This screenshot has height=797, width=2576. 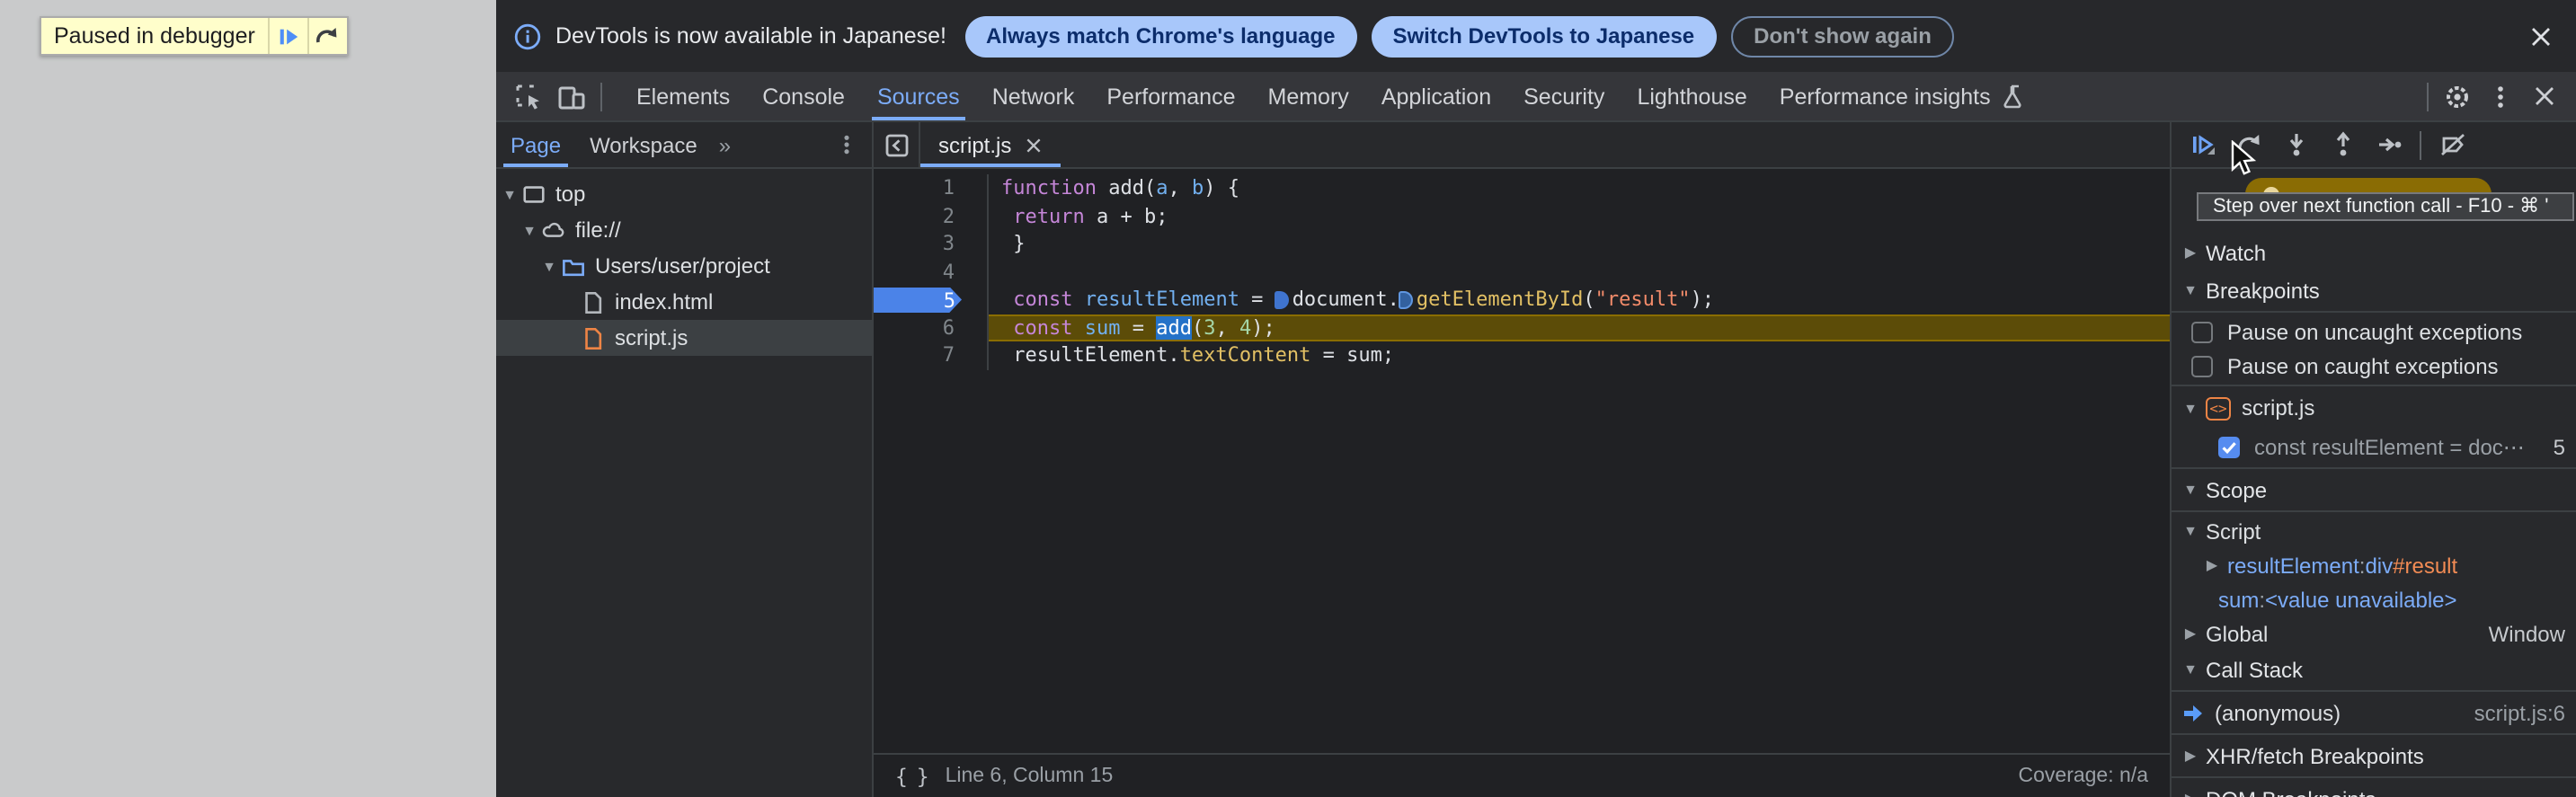 I want to click on inspect-icon, so click(x=527, y=96).